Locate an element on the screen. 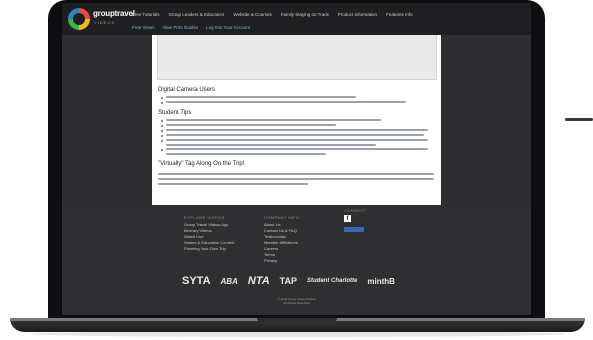  laptop-notch is located at coordinates (297, 320).